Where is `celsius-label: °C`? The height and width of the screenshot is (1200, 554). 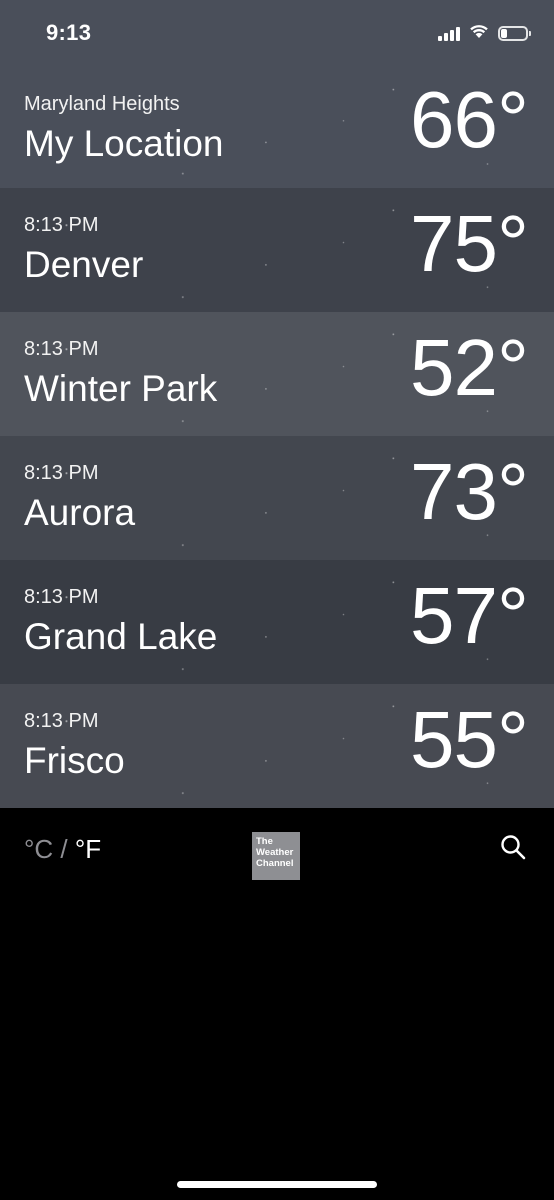
celsius-label: °C is located at coordinates (39, 849).